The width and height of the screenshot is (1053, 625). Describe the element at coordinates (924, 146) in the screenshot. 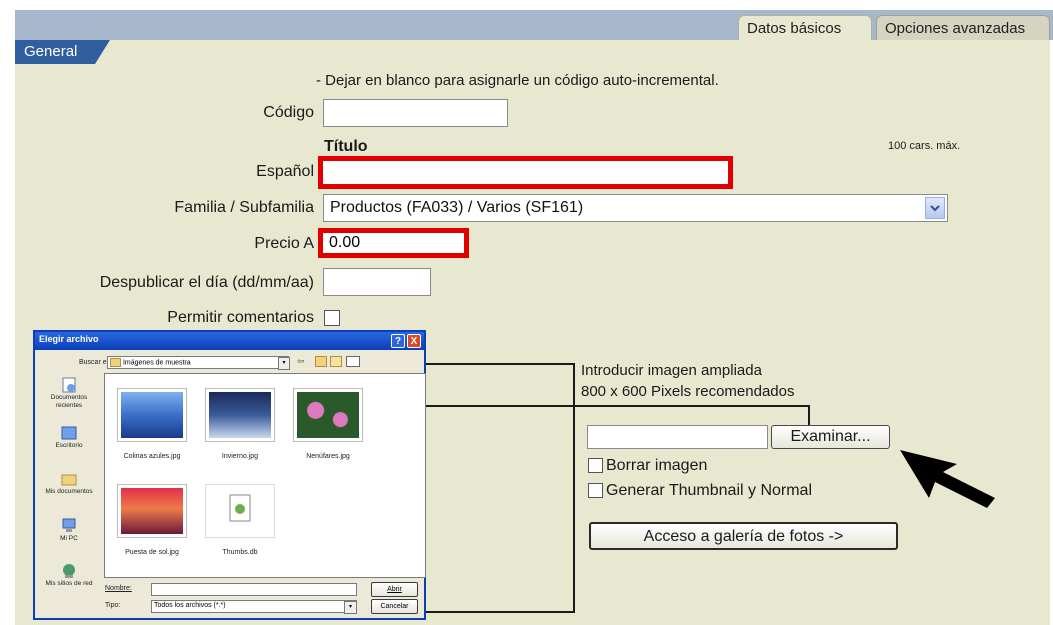

I see `max-chars-note: 100 cars. máx.` at that location.